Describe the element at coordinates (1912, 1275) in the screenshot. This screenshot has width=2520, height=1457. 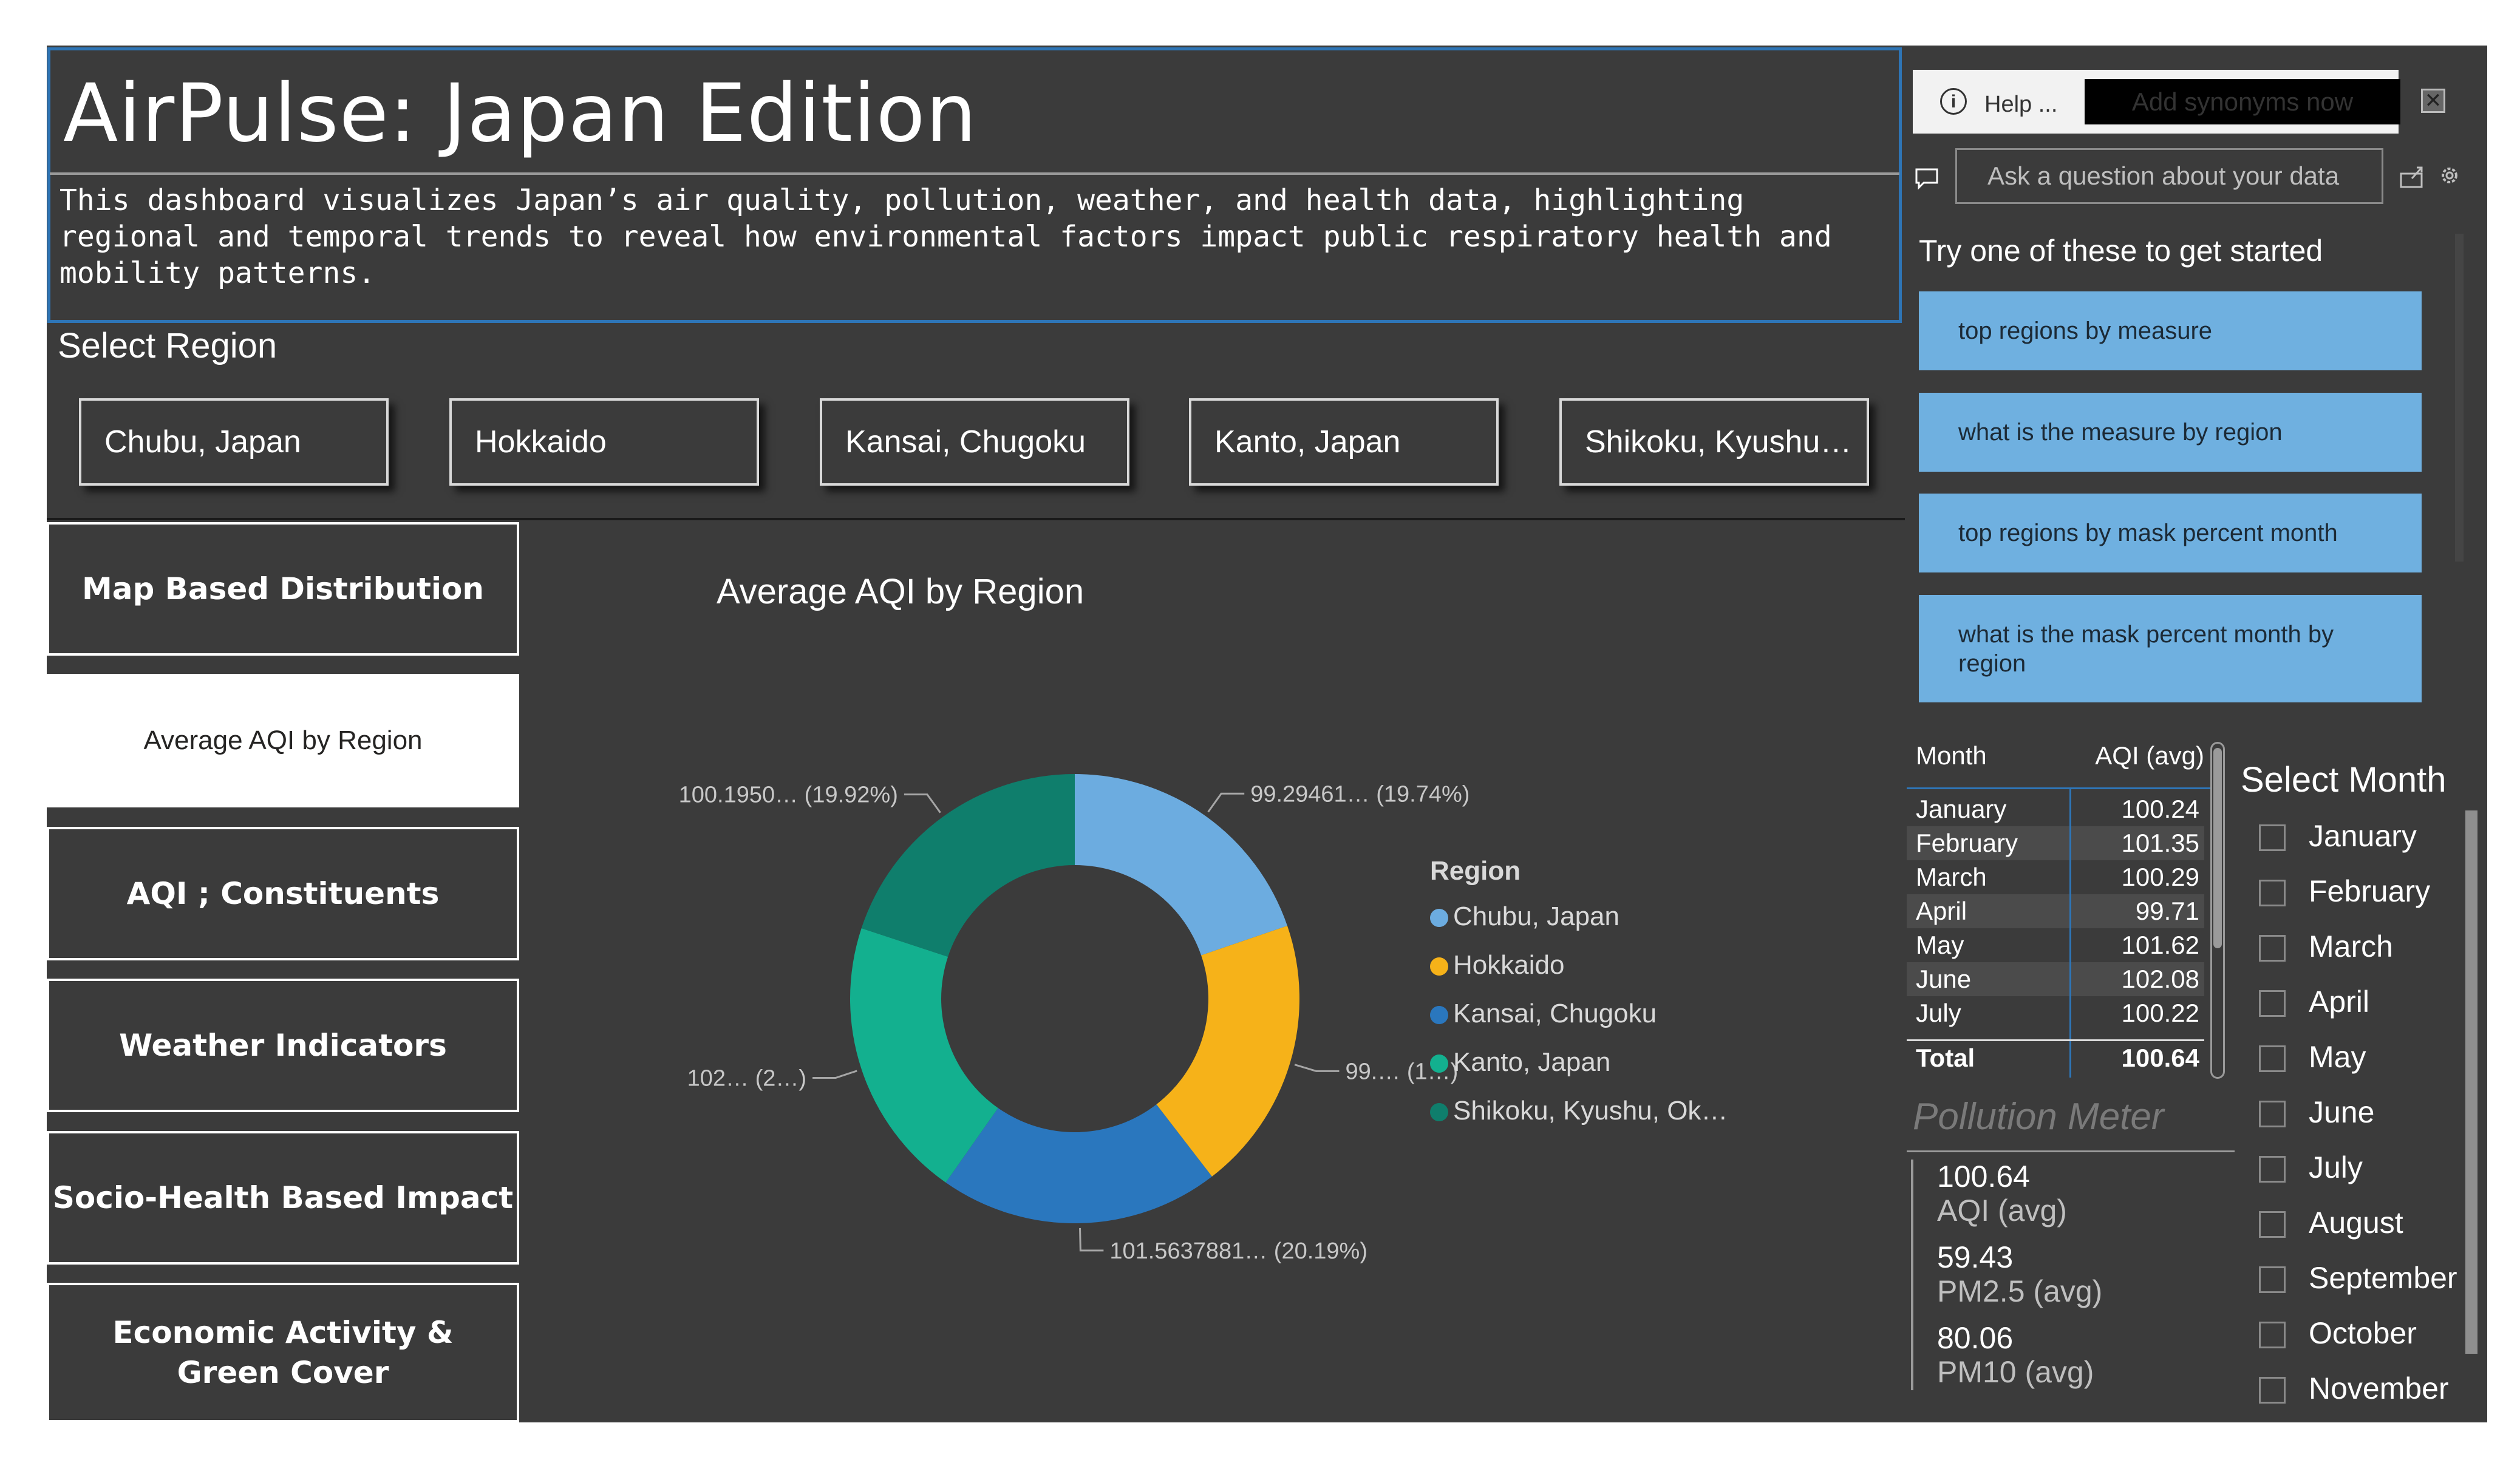
I see `pollution-meter-accent` at that location.